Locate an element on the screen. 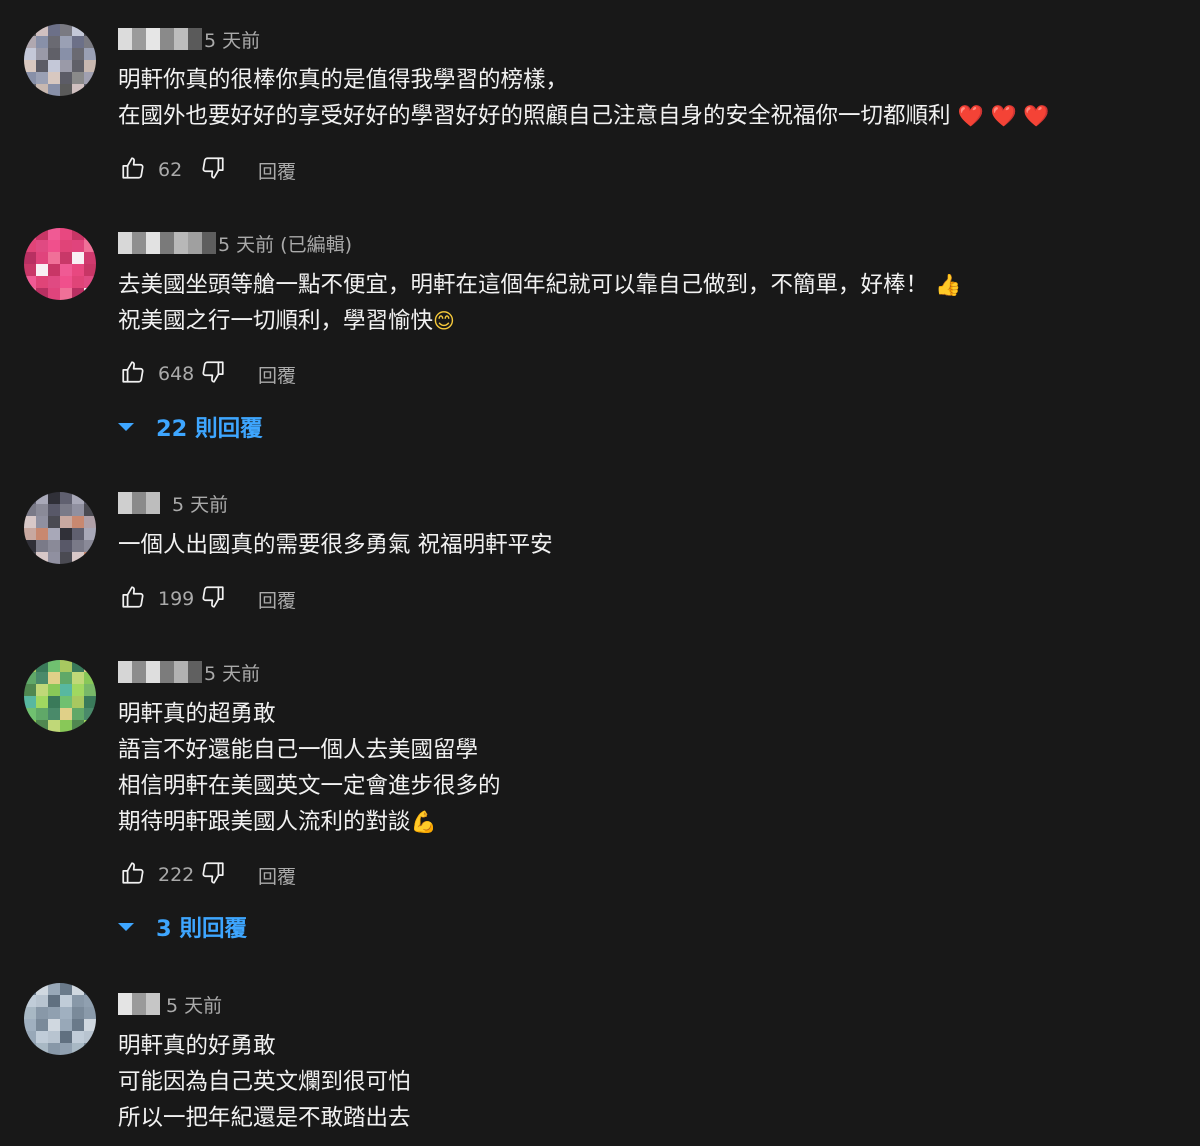 This screenshot has width=1200, height=1146. comment-actions: 222 回覆 is located at coordinates (207, 875).